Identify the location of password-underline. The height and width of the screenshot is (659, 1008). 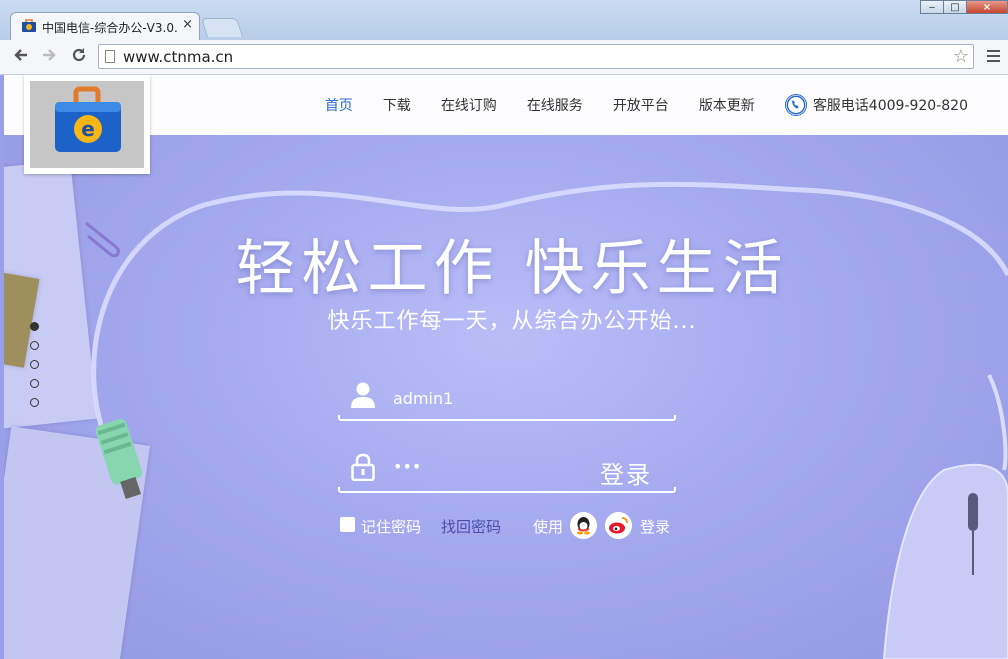
(507, 490).